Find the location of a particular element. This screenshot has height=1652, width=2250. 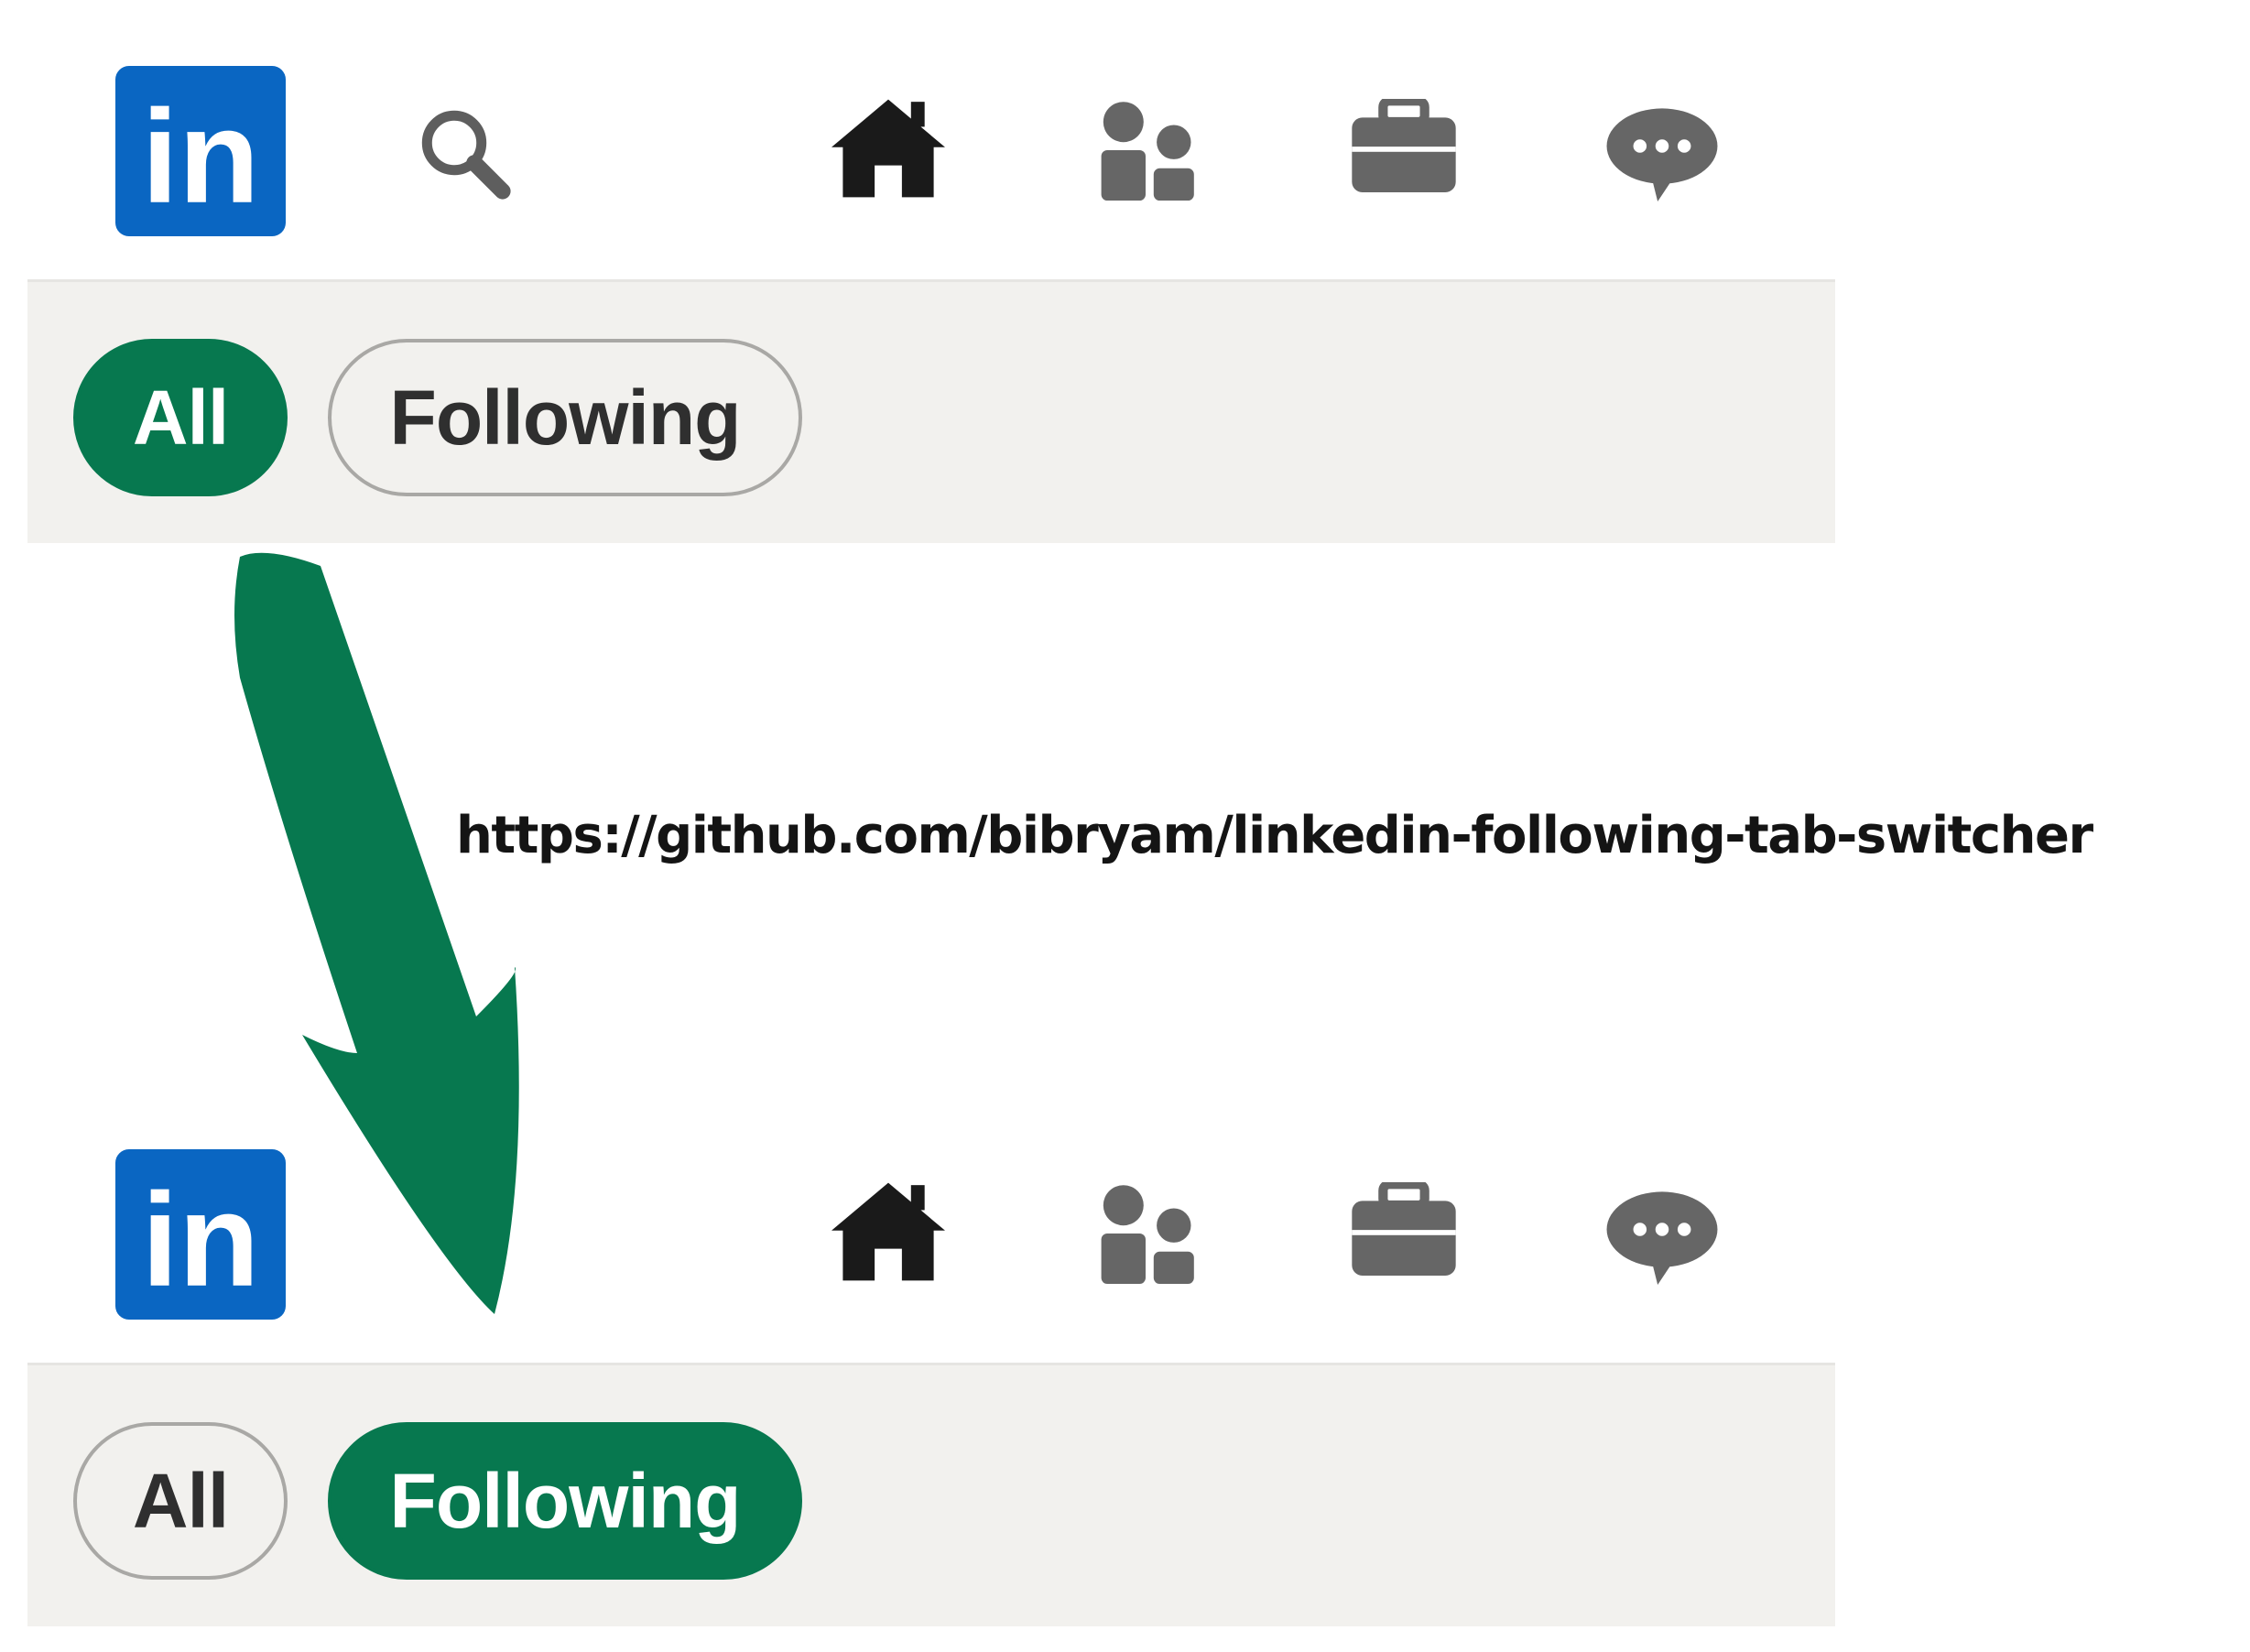

down-arrow-graphic is located at coordinates (384, 934).